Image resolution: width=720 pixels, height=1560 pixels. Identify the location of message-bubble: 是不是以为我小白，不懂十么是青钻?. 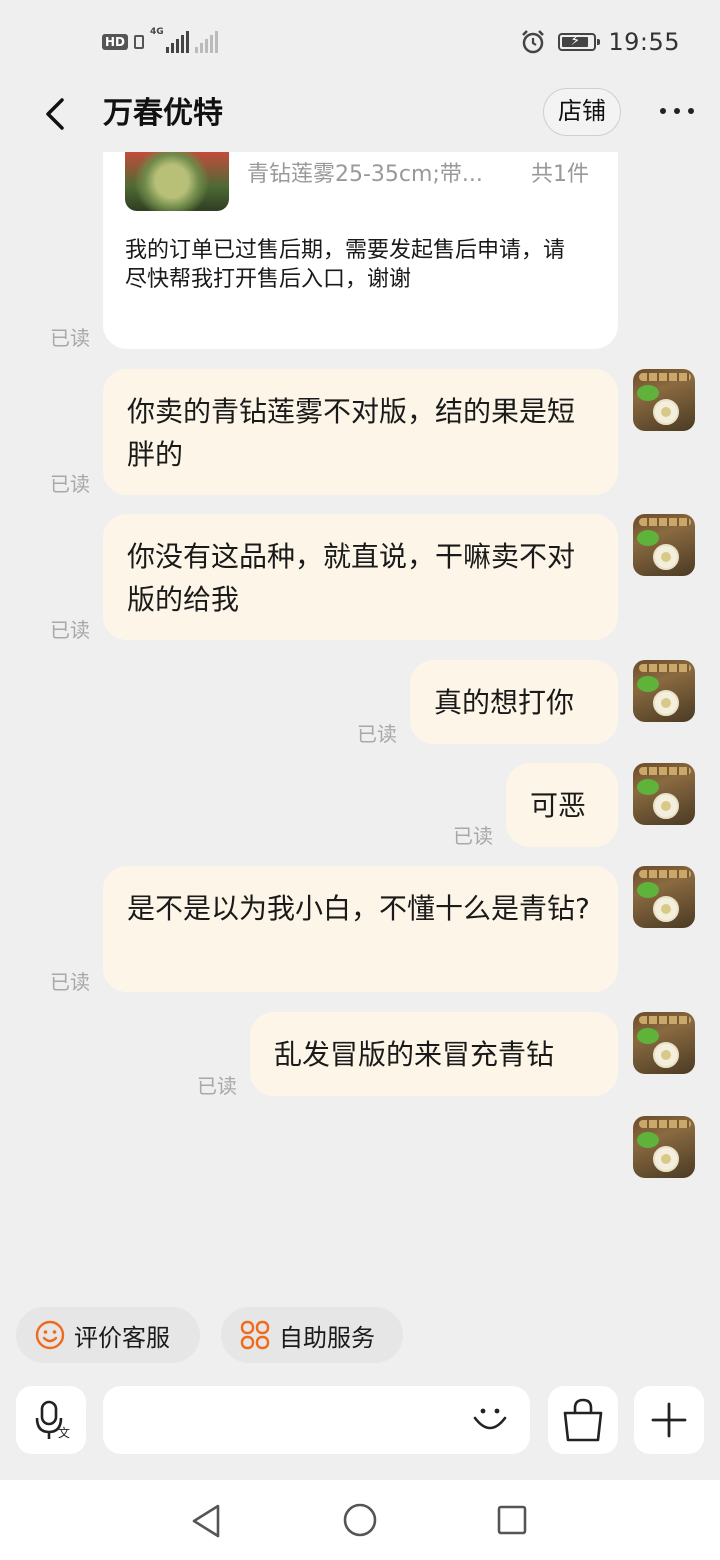
(360, 929).